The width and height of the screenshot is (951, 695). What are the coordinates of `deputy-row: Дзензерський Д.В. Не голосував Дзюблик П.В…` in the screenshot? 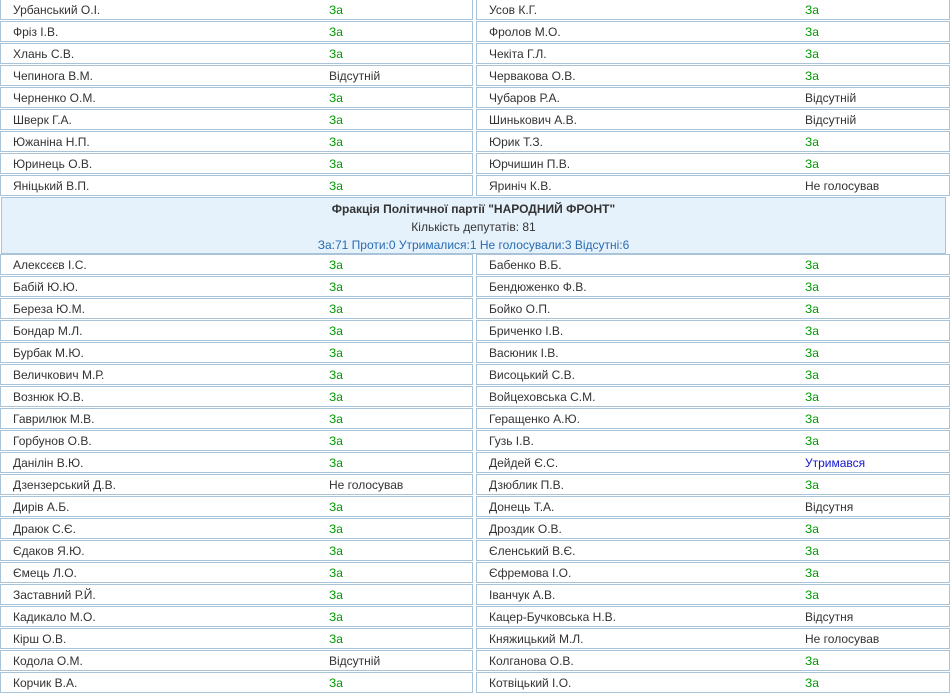 It's located at (475, 485).